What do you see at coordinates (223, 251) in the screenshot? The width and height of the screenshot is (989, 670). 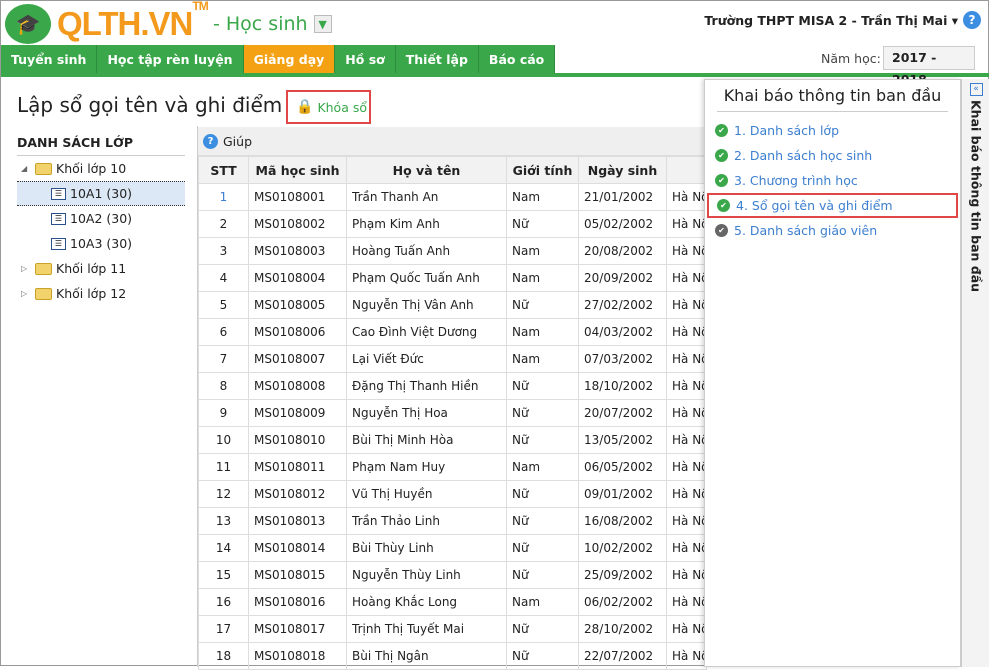 I see `table-cell: 3` at bounding box center [223, 251].